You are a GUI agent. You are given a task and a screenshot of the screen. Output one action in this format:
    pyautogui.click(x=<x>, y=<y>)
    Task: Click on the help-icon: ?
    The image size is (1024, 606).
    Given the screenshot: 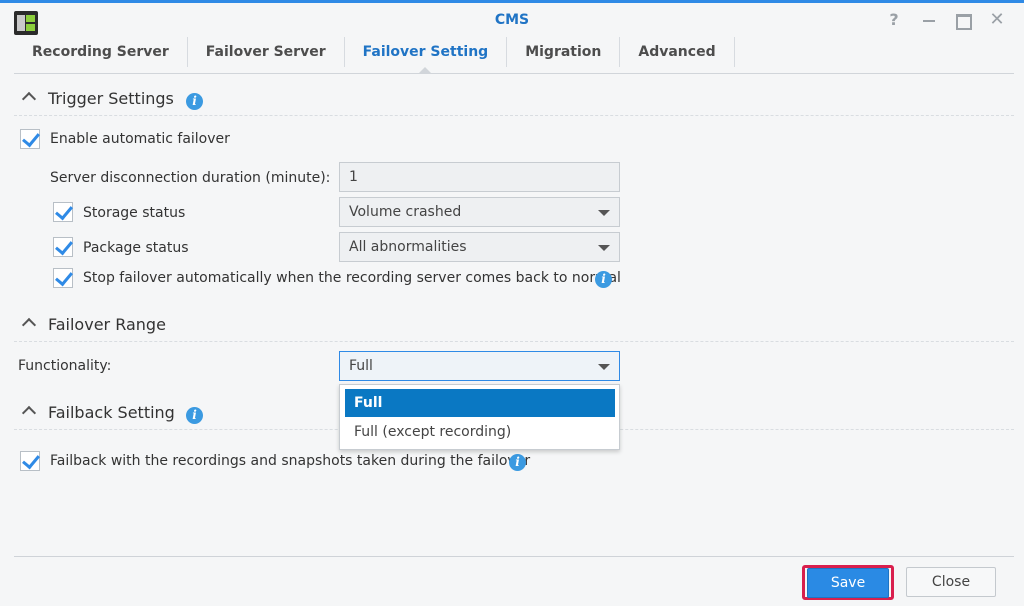 What is the action you would take?
    pyautogui.click(x=894, y=20)
    